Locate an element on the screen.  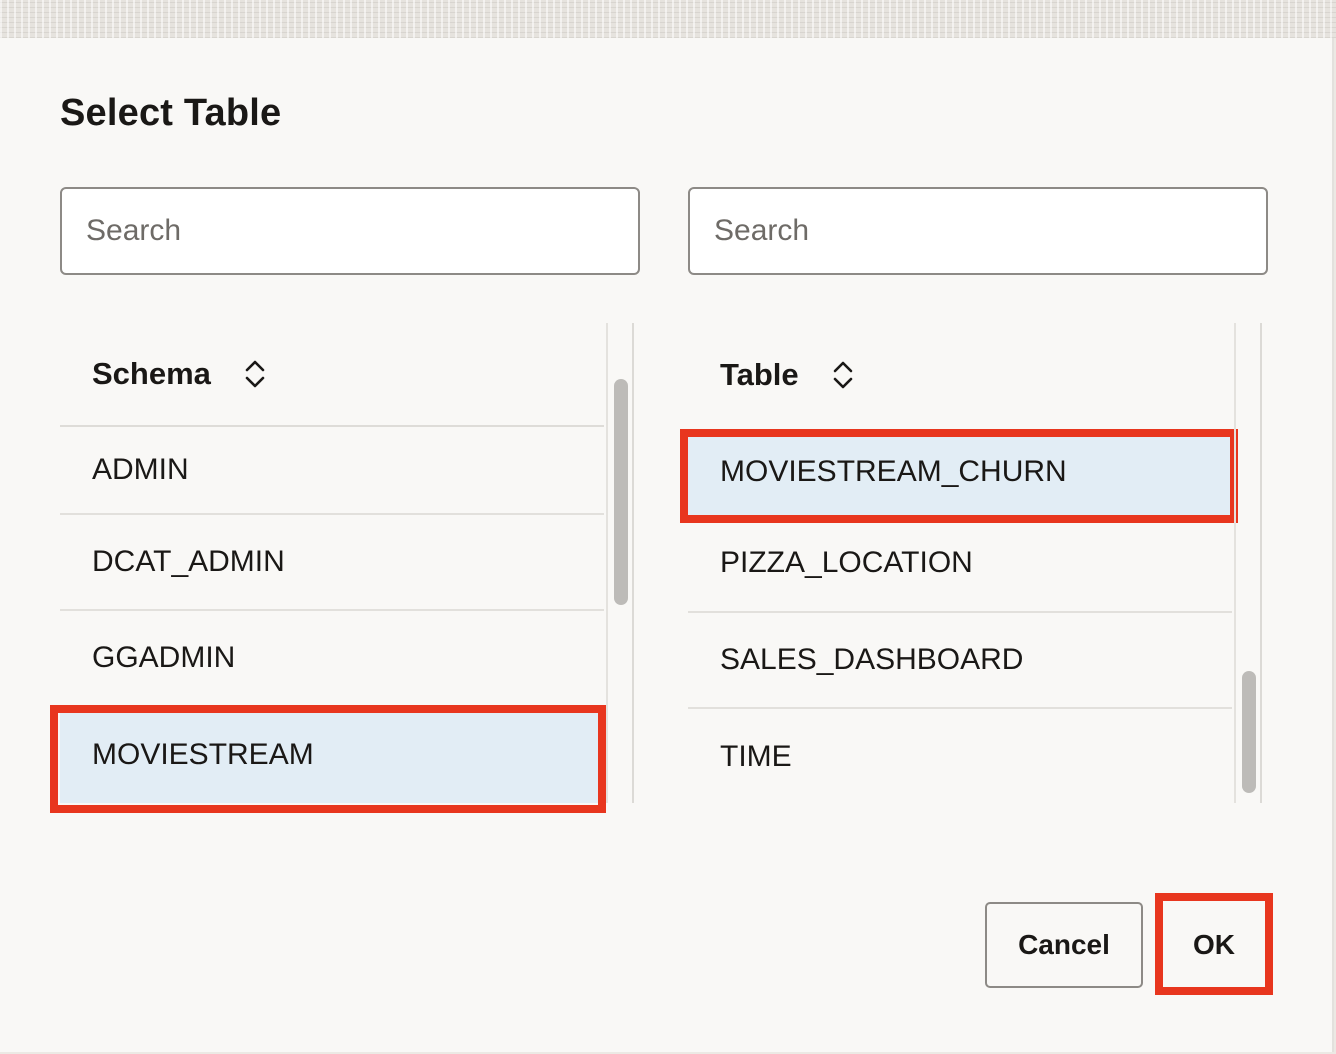
table-row-label: SALES_DASHBOARD is located at coordinates (872, 659).